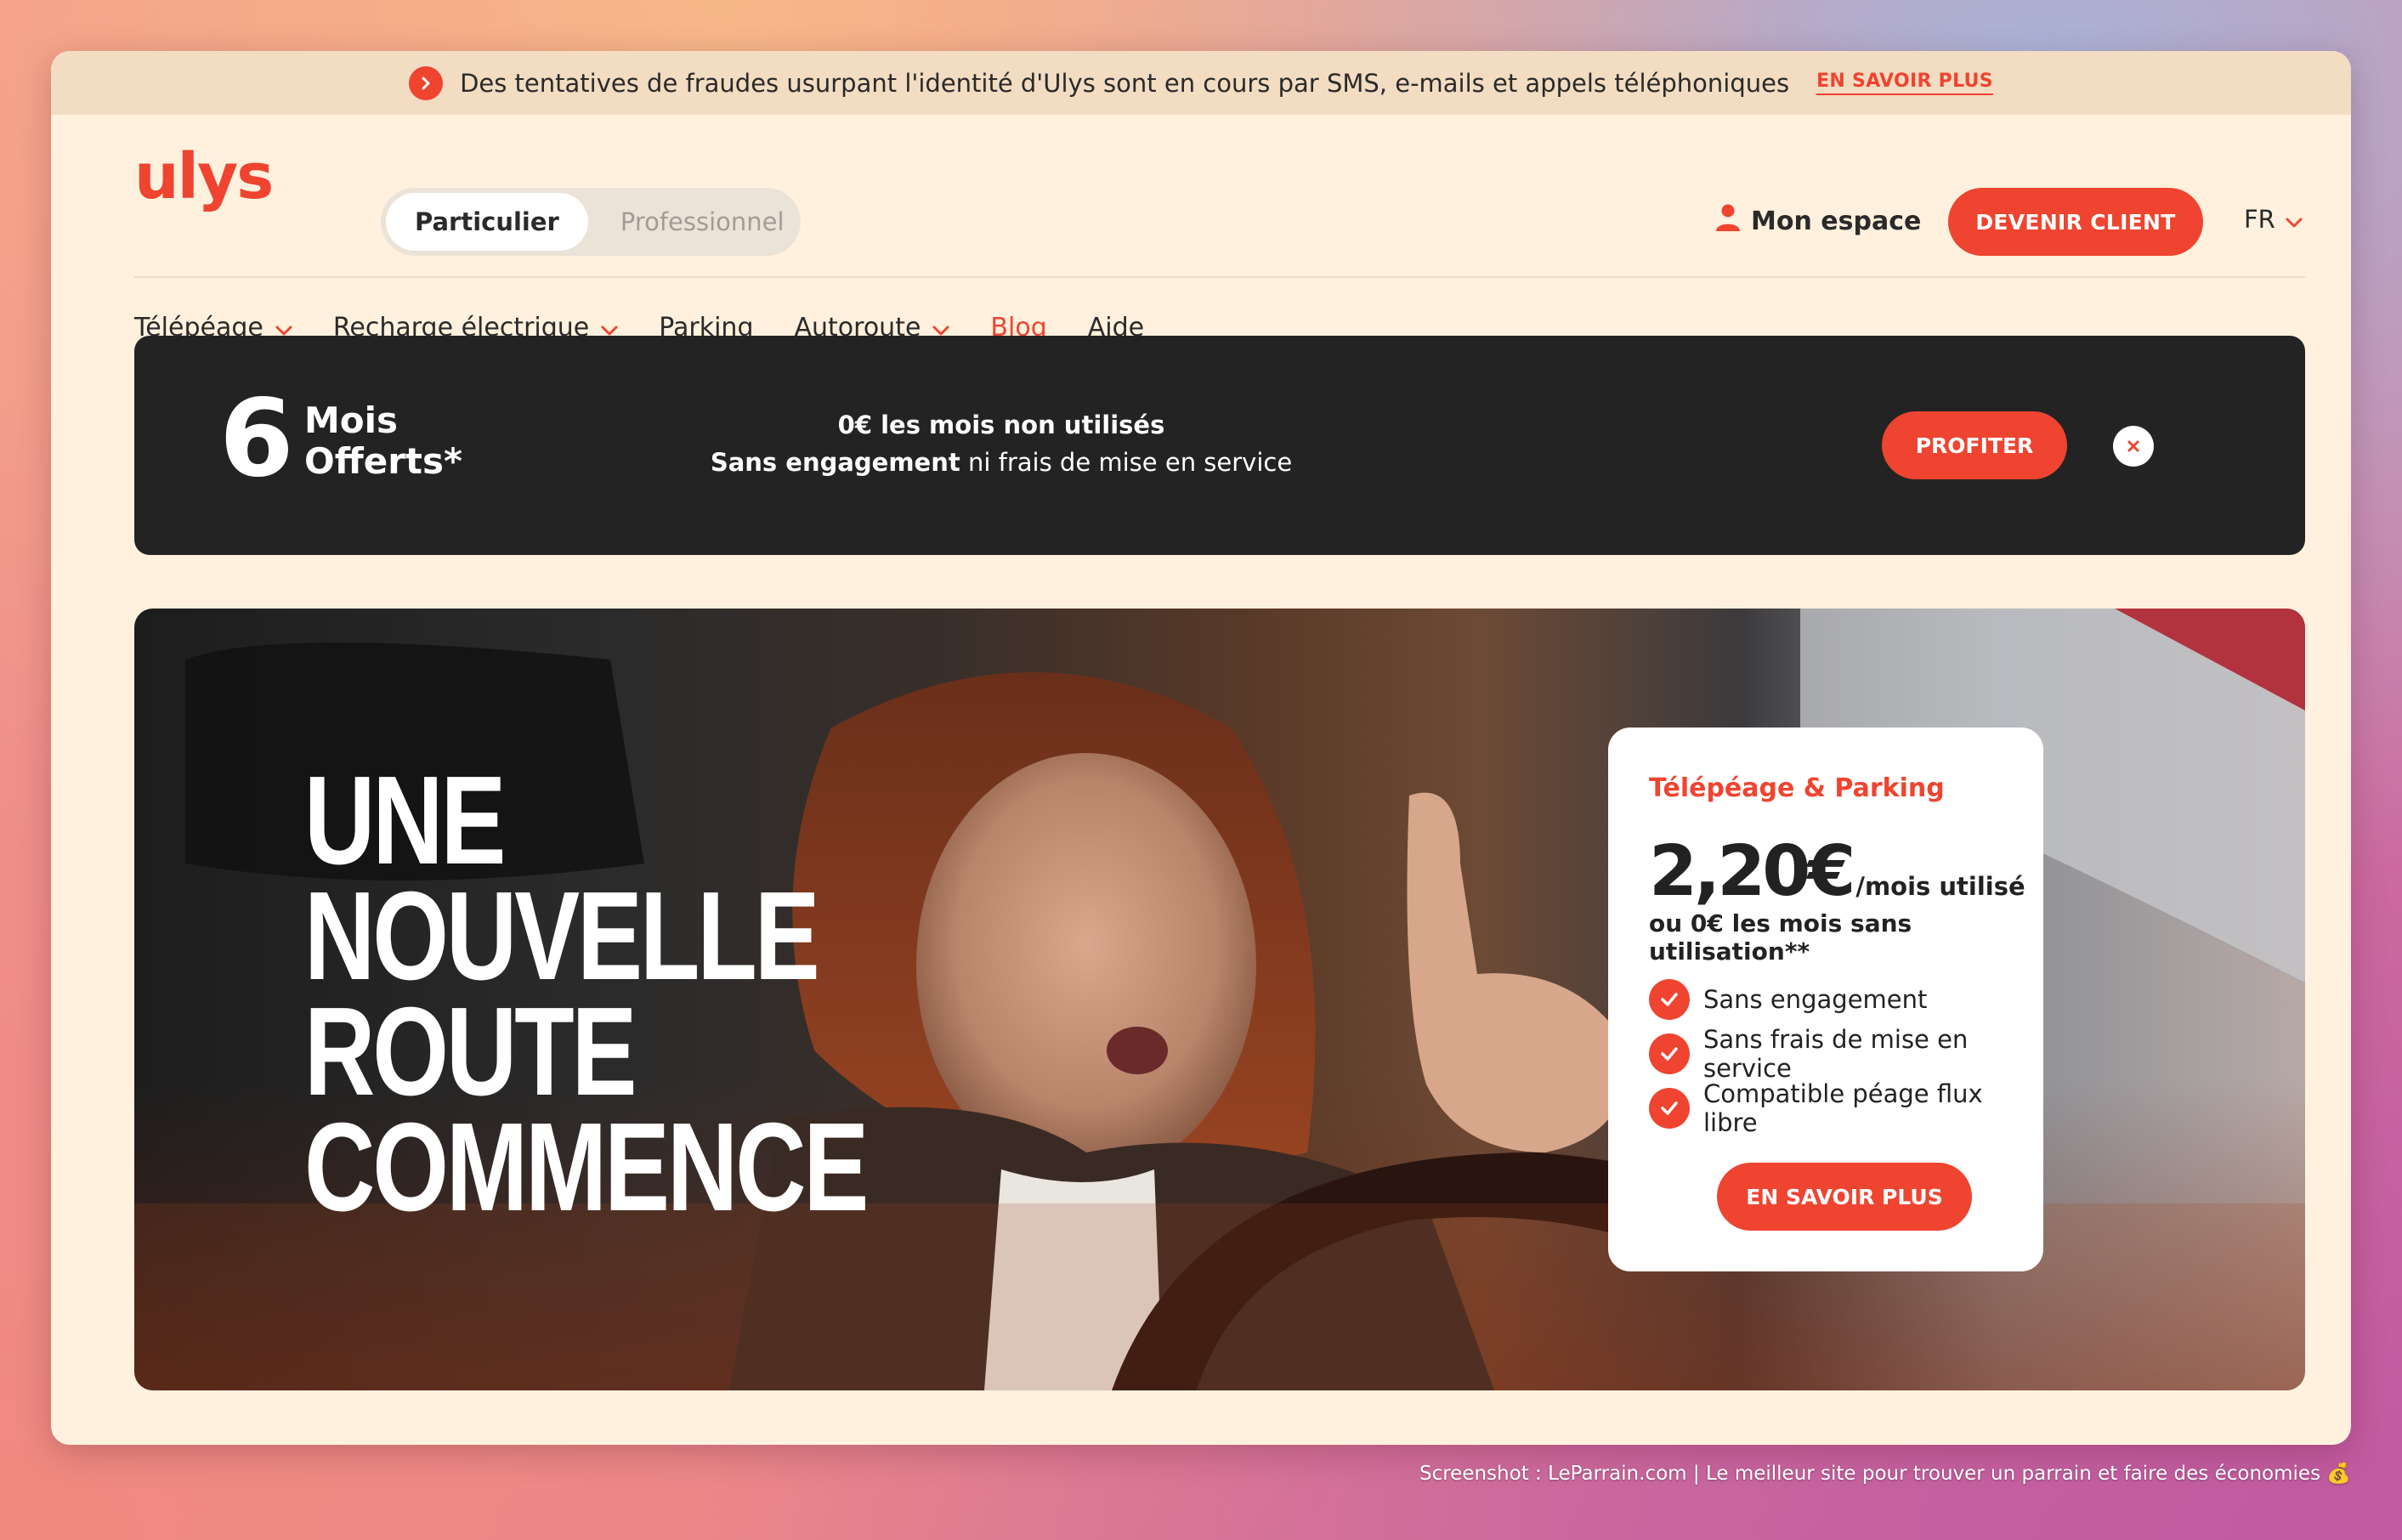  What do you see at coordinates (1001, 425) in the screenshot?
I see `promo-text-1: 0€ les mois non utilisés` at bounding box center [1001, 425].